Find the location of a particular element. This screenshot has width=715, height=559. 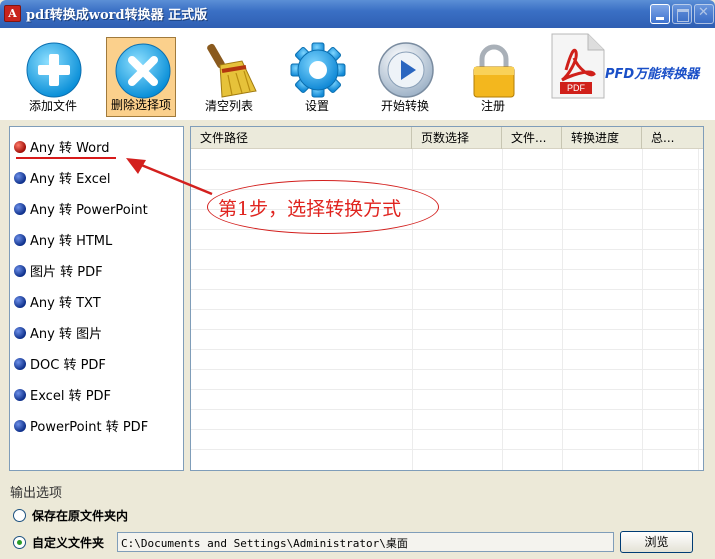

delete-selected-button: 删除选择项 is located at coordinates (141, 77).